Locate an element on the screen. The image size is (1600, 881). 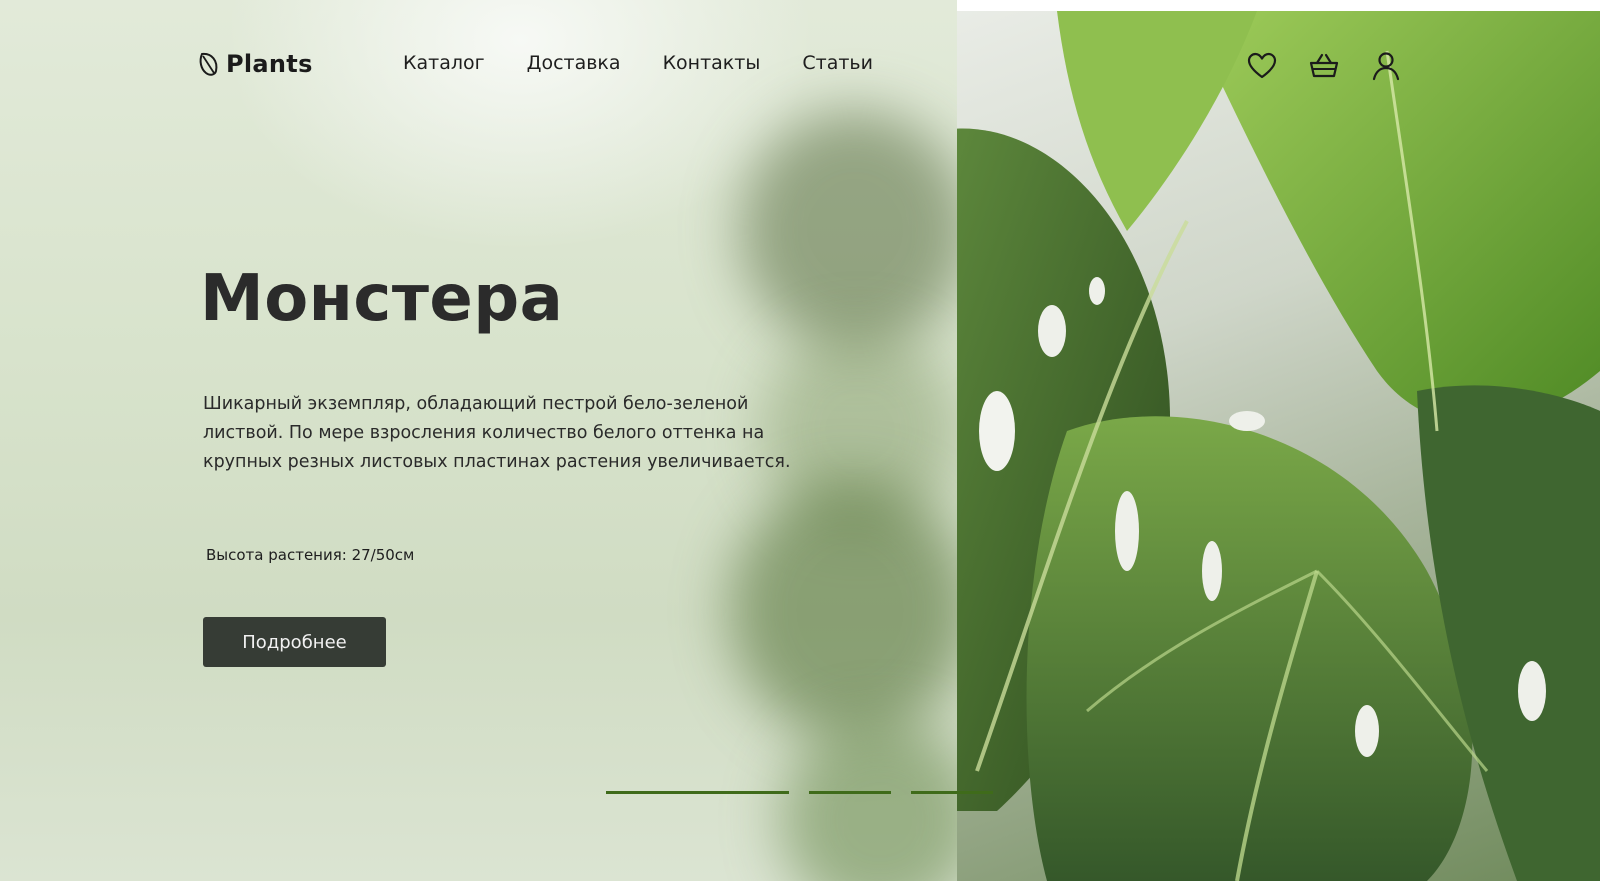
logo: Plants is located at coordinates (255, 64).